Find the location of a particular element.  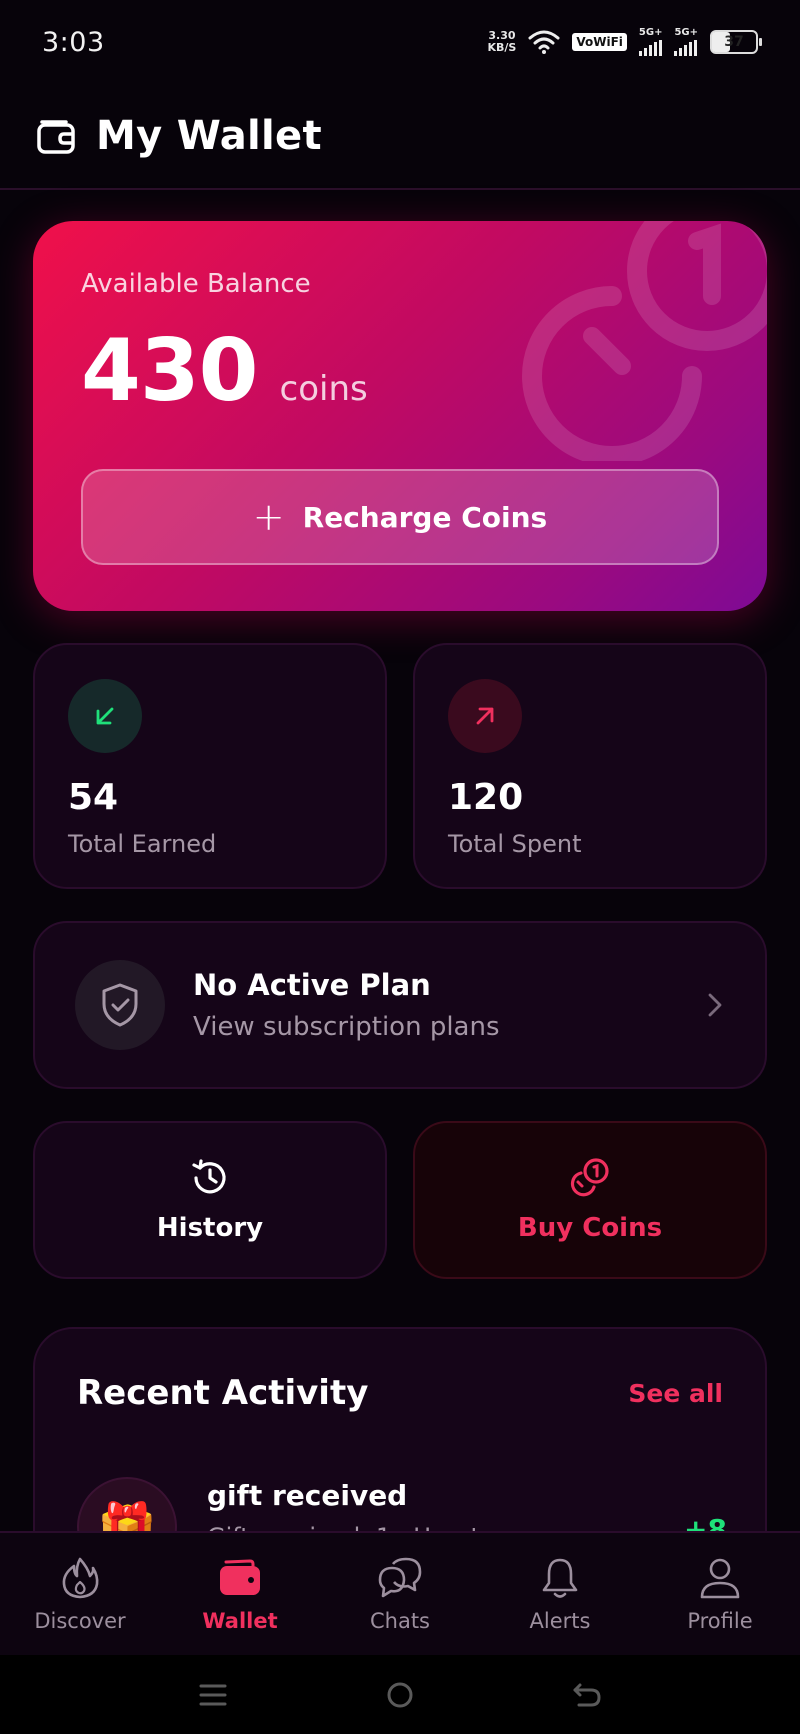

recent-activity-title: Recent Activity is located at coordinates (223, 1393).